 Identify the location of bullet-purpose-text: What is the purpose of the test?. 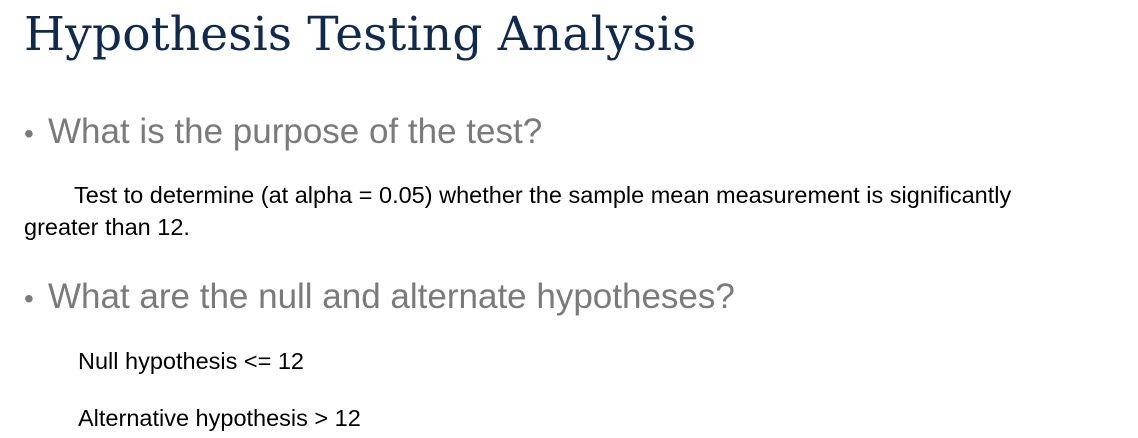
(295, 131).